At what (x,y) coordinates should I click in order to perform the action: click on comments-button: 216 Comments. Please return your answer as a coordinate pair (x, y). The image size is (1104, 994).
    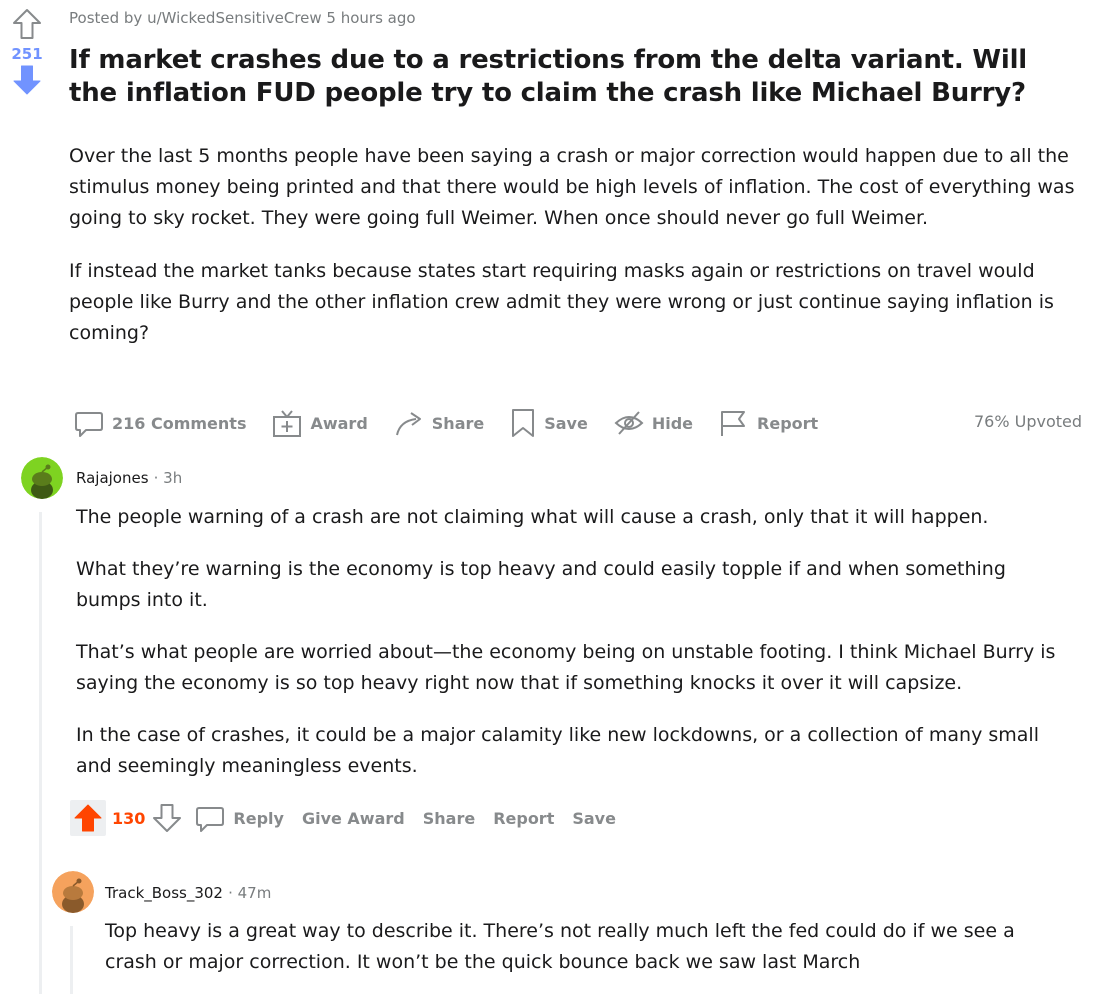
    Looking at the image, I should click on (160, 423).